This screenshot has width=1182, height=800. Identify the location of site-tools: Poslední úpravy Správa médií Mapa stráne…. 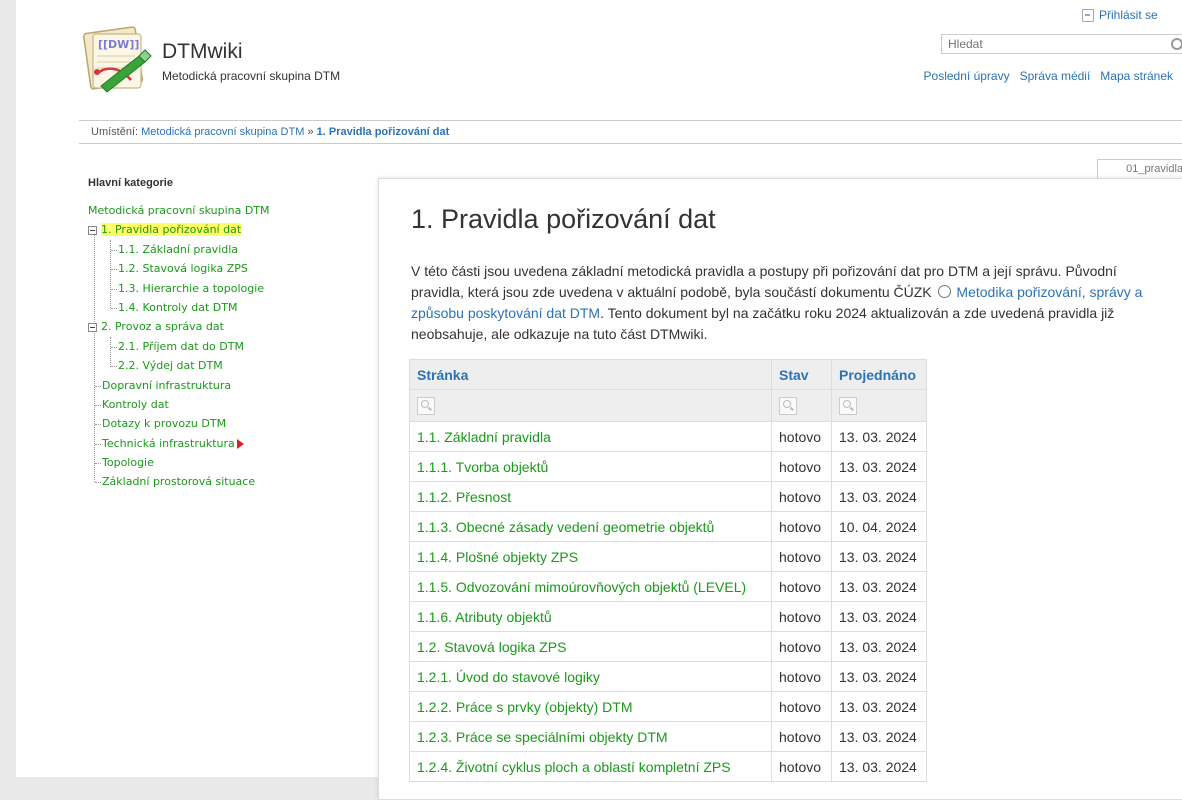
(1048, 76).